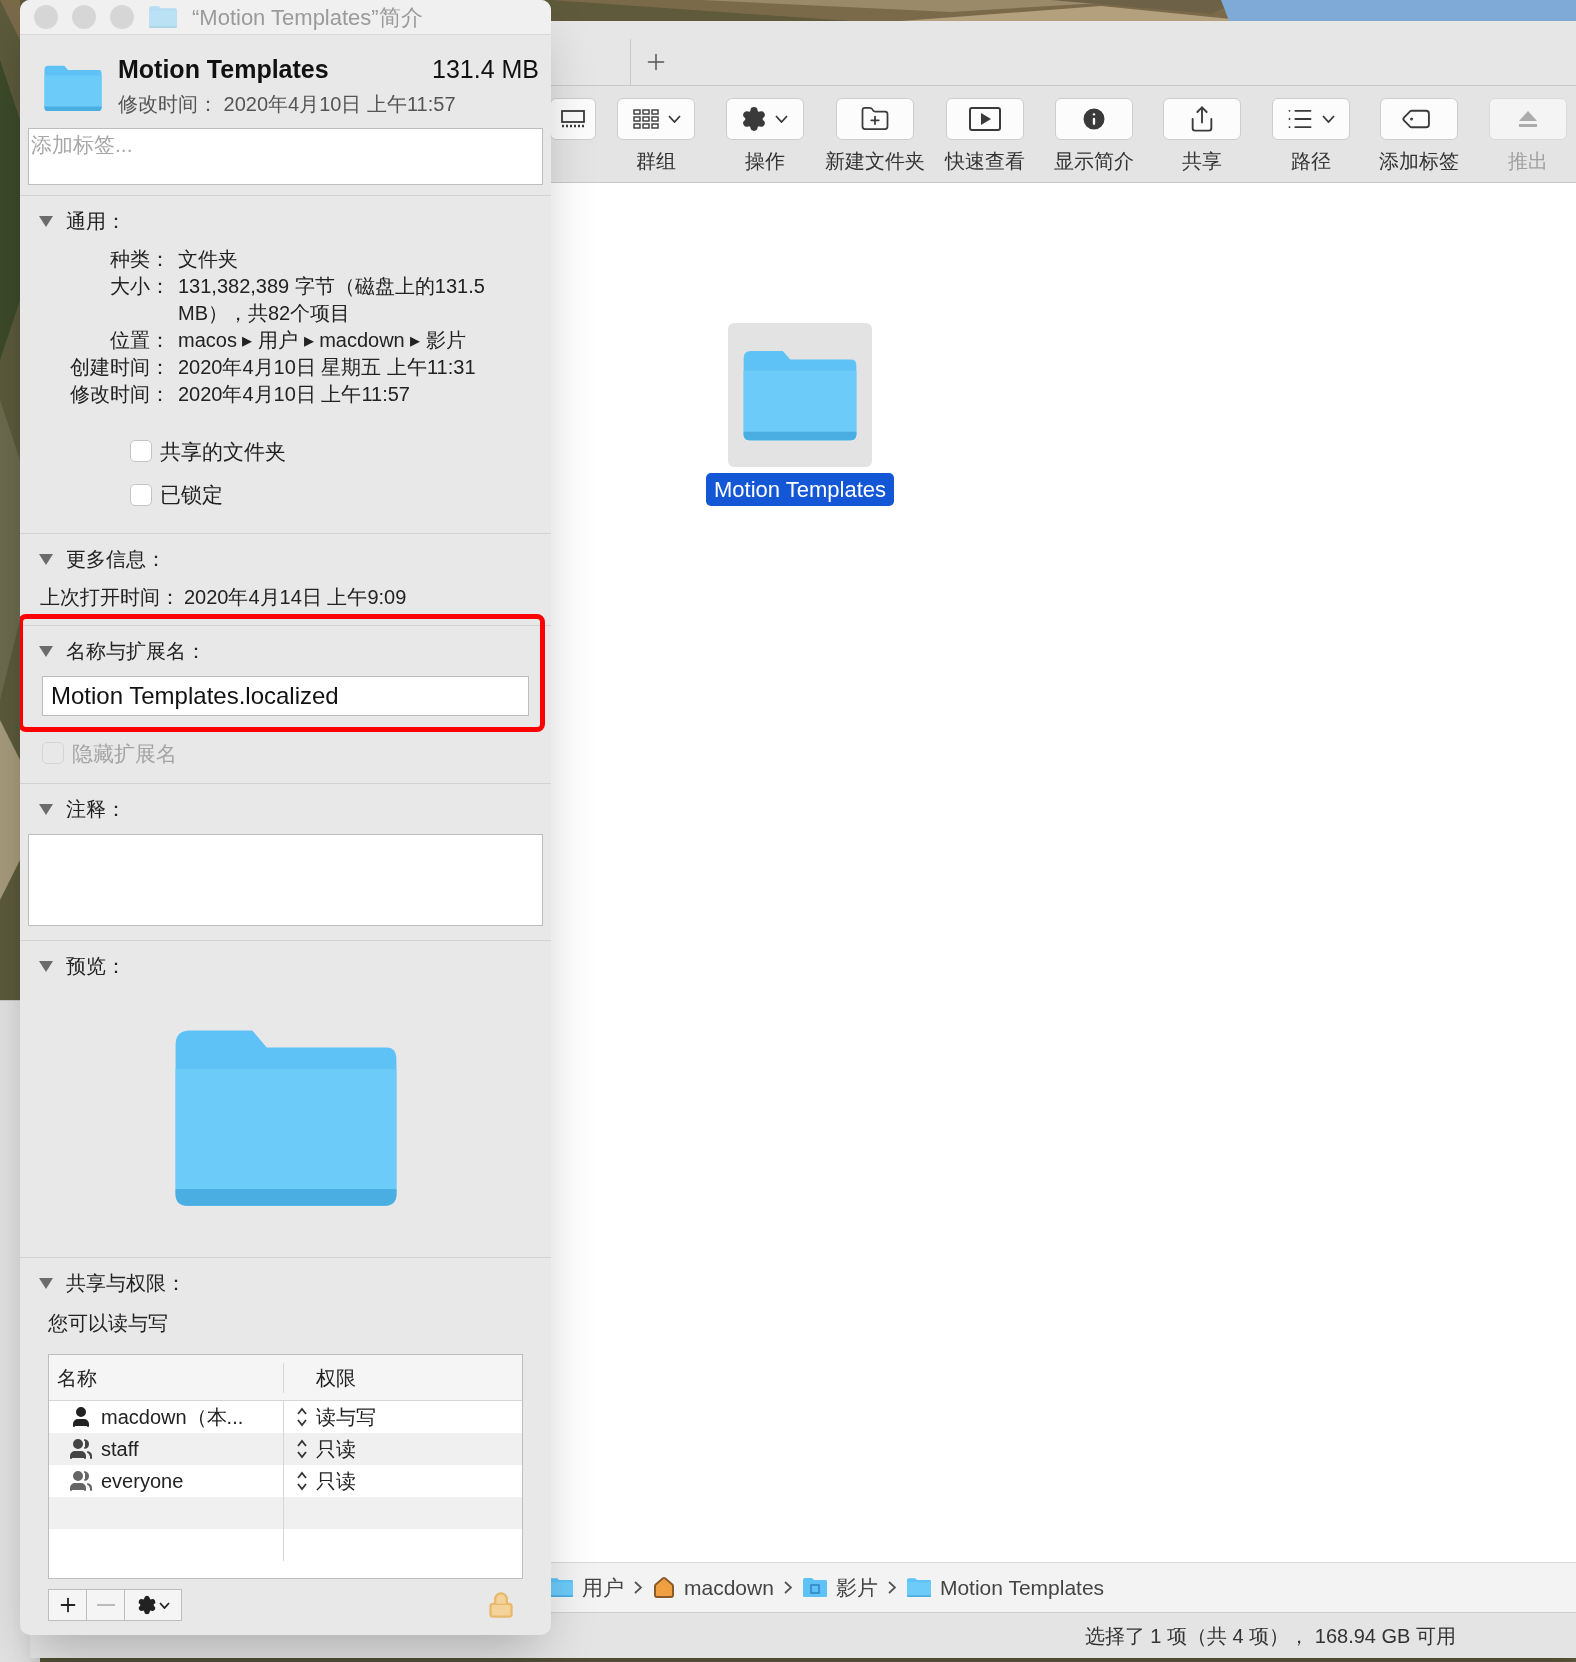  Describe the element at coordinates (81, 1449) in the screenshot. I see `people-icon` at that location.